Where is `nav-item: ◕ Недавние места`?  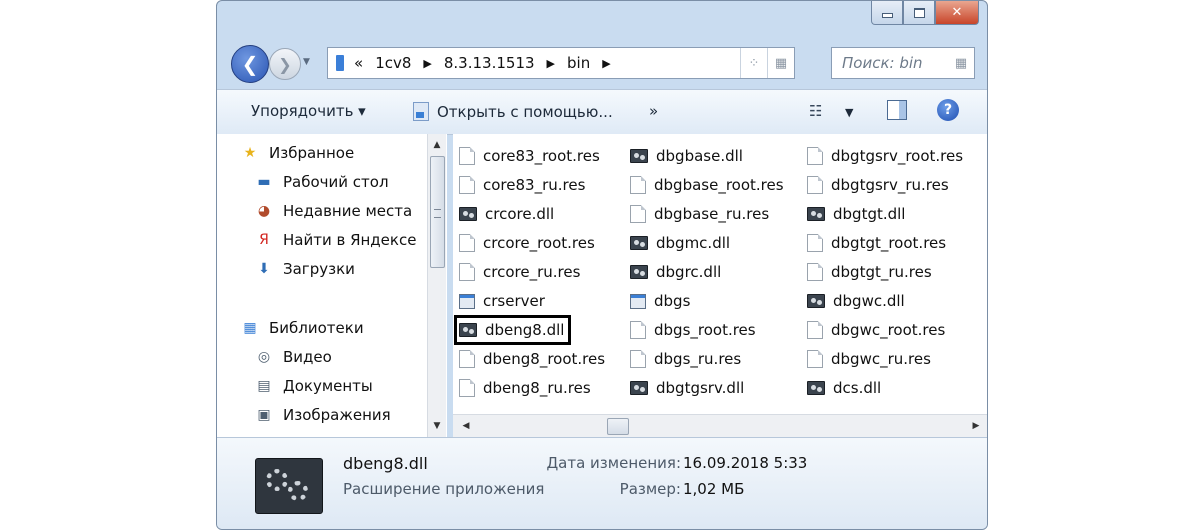 nav-item: ◕ Недавние места is located at coordinates (333, 211).